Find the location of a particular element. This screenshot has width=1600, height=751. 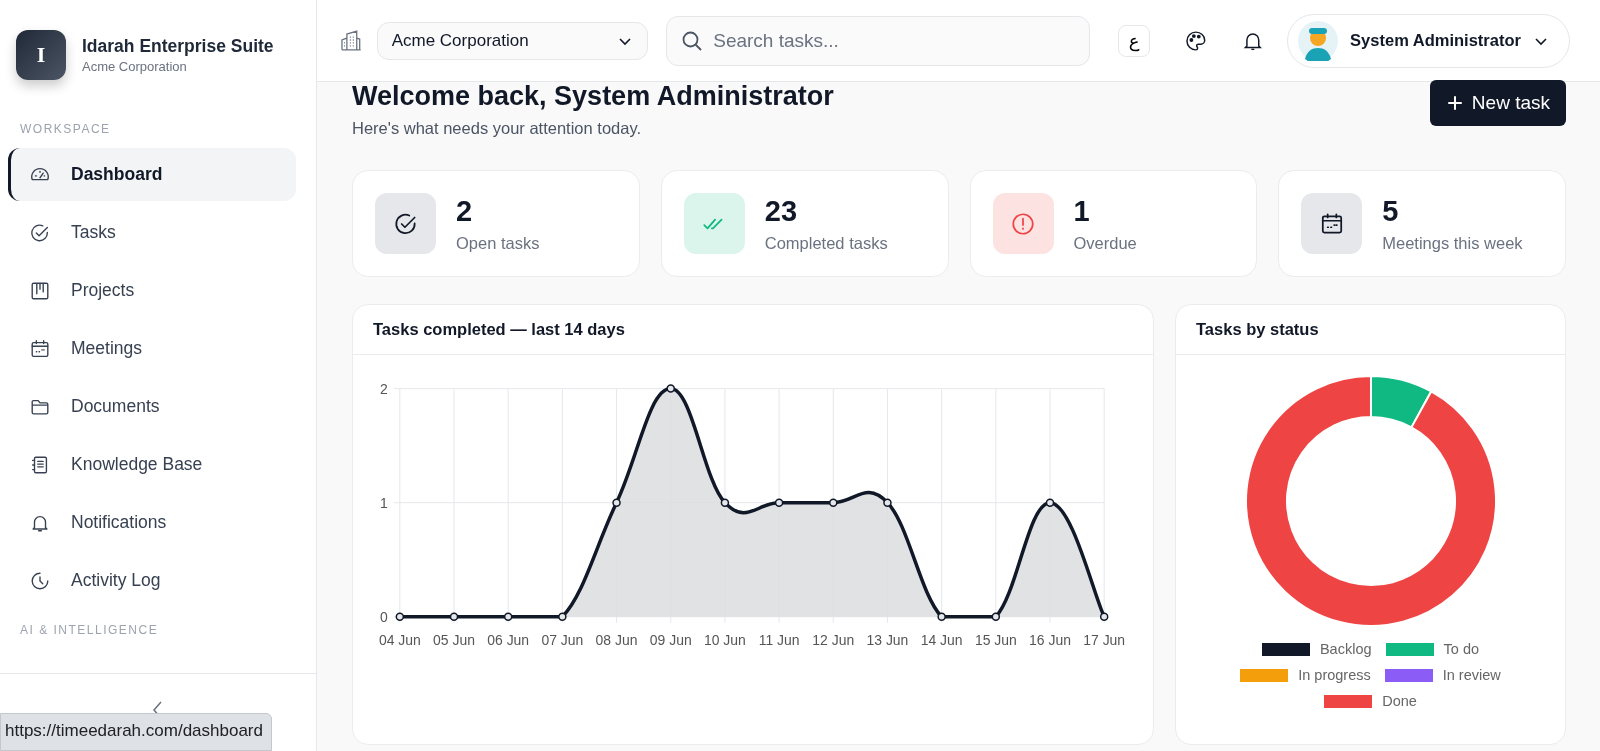

sidebar-item: Knowledge Base is located at coordinates (152, 464).